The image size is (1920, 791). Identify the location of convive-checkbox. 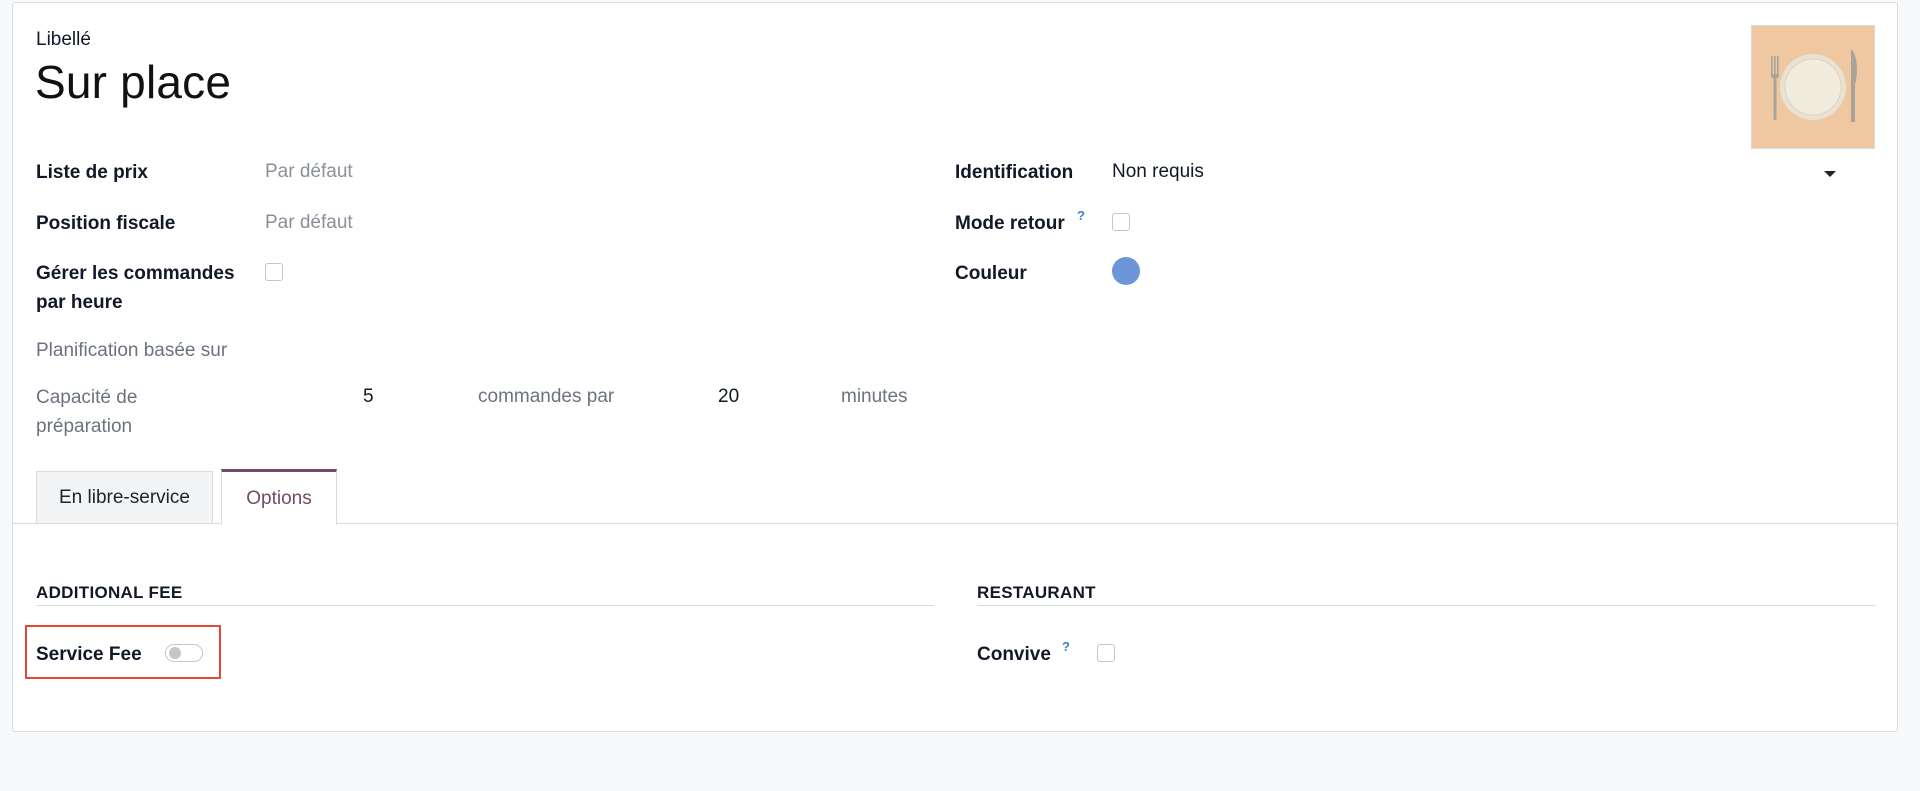
(1106, 653).